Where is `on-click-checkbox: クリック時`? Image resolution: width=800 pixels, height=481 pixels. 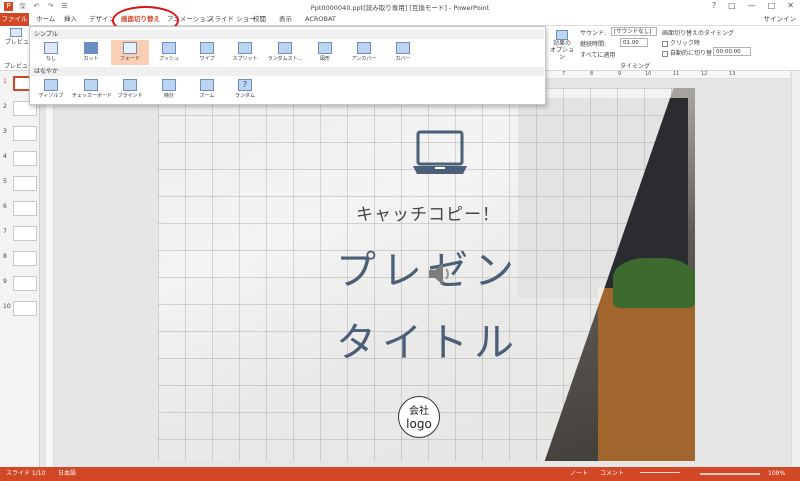 on-click-checkbox: クリック時 is located at coordinates (681, 42).